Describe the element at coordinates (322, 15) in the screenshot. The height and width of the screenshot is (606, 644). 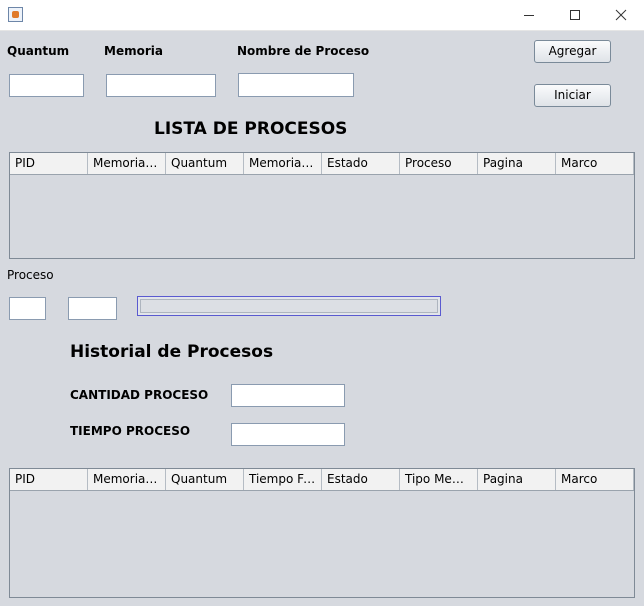
I see `title-bar` at that location.